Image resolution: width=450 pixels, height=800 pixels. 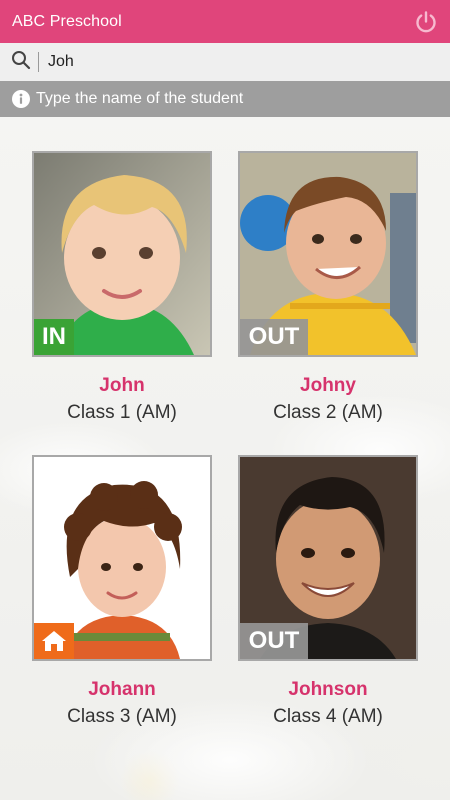 I want to click on student-class: Class 4 (AM), so click(x=328, y=716).